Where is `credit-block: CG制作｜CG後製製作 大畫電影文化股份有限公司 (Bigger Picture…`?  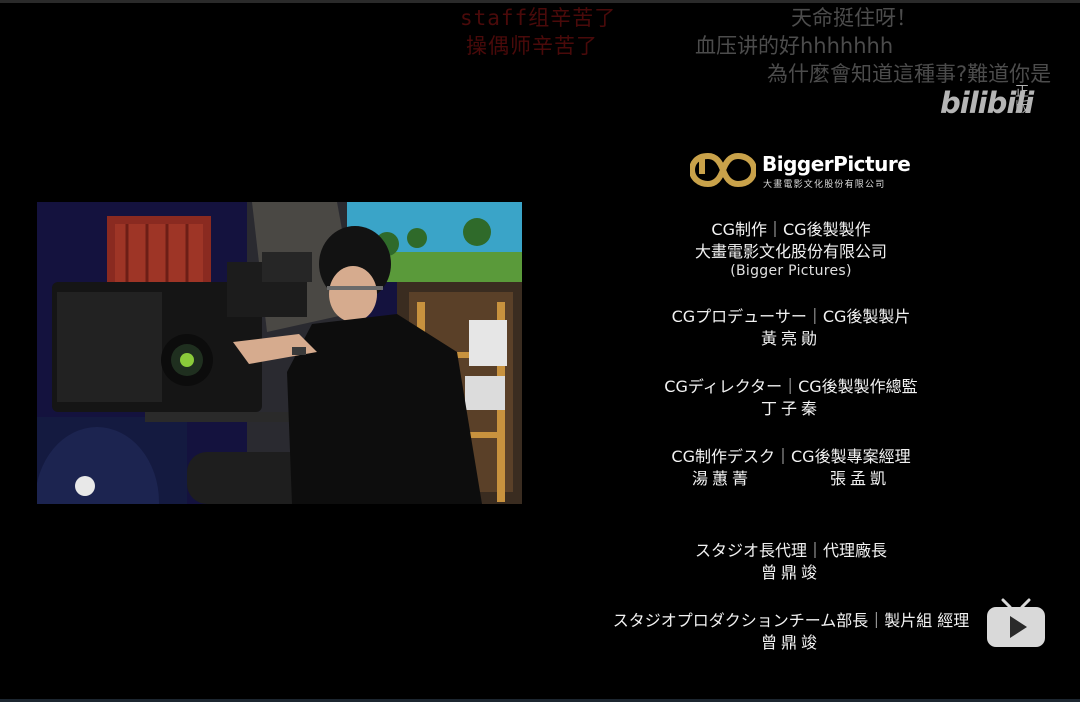 credit-block: CG制作｜CG後製製作 大畫電影文化股份有限公司 (Bigger Picture… is located at coordinates (791, 249).